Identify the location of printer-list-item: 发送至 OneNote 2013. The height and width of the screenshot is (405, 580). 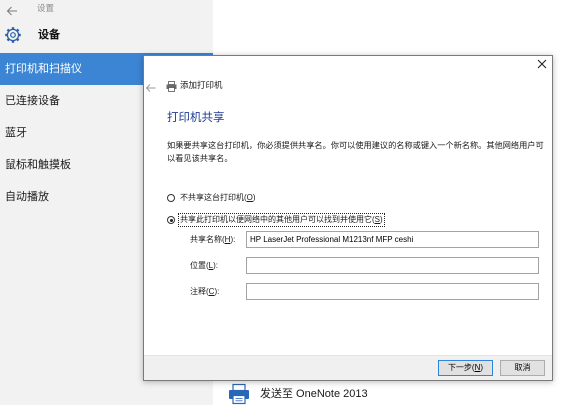
(328, 394).